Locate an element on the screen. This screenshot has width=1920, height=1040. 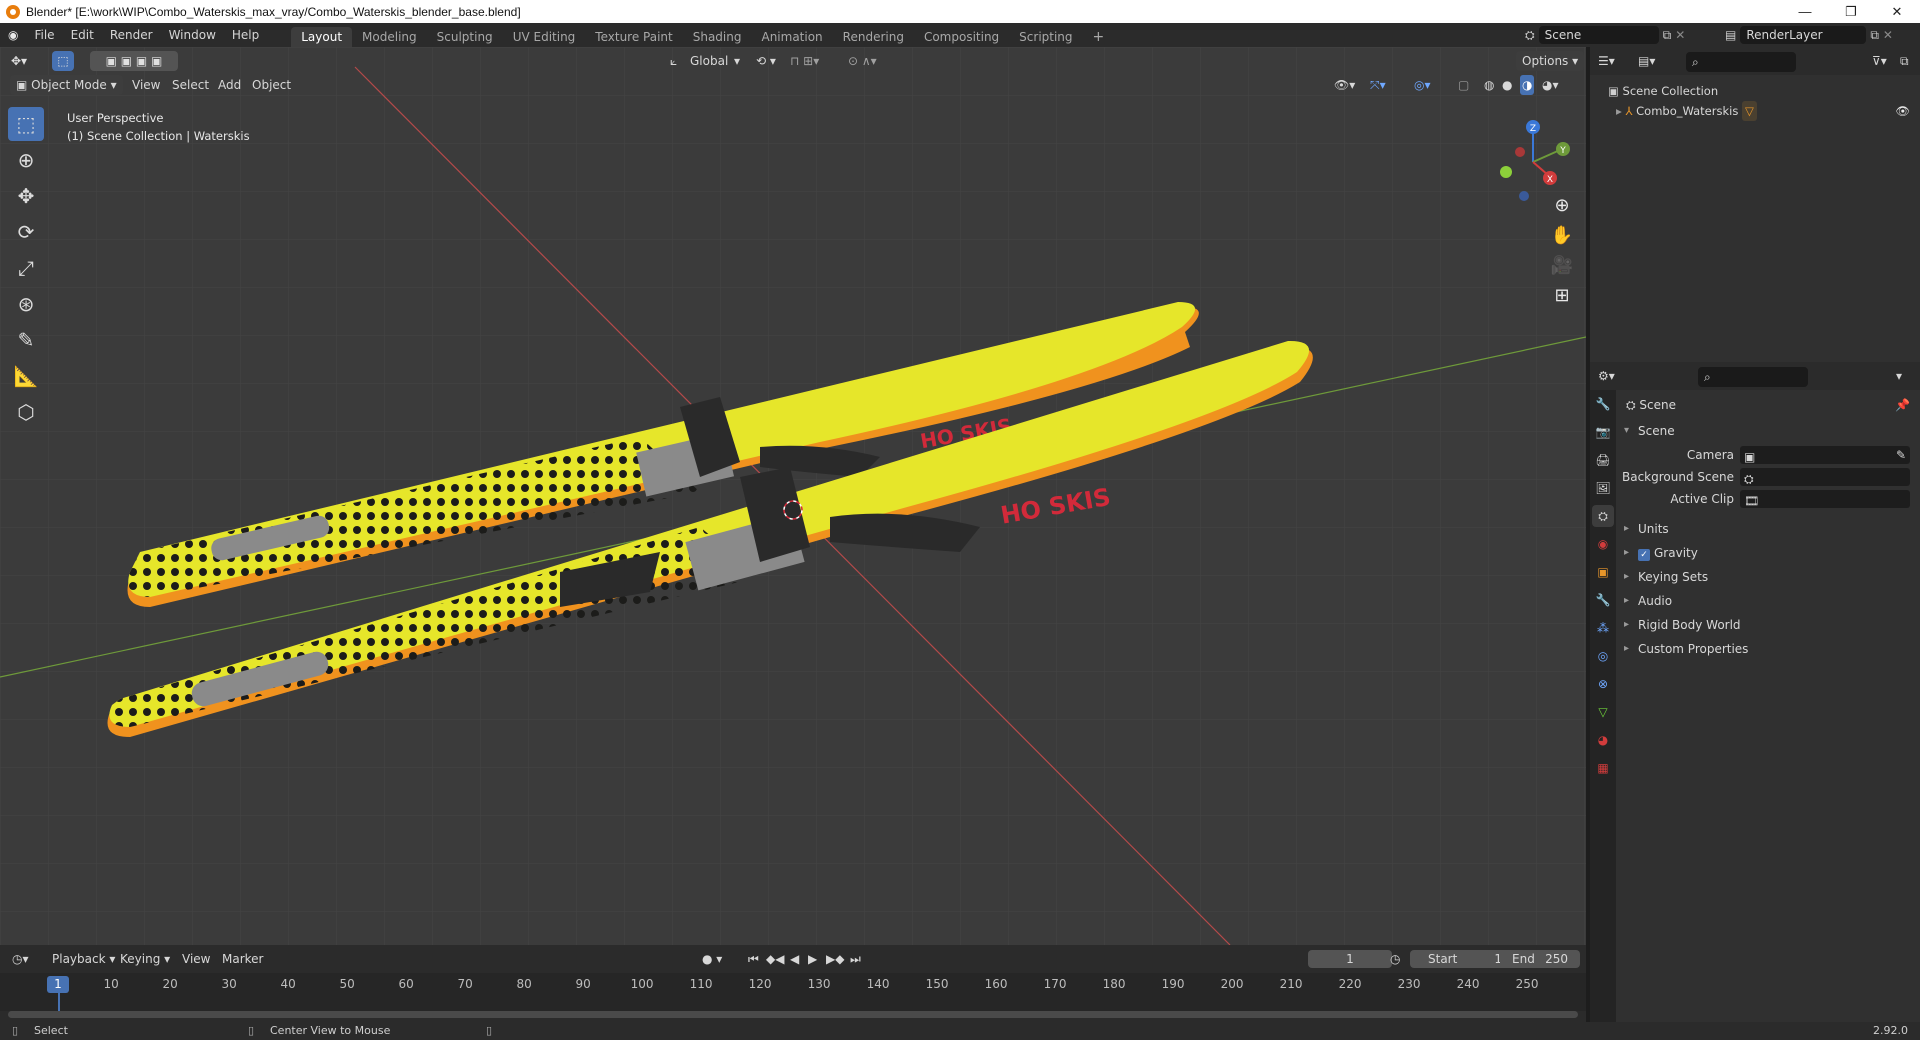
outliner-row-combo-waterskis: ▸ ⅄ Combo_Waterskis ▽ 👁 is located at coordinates (1766, 111).